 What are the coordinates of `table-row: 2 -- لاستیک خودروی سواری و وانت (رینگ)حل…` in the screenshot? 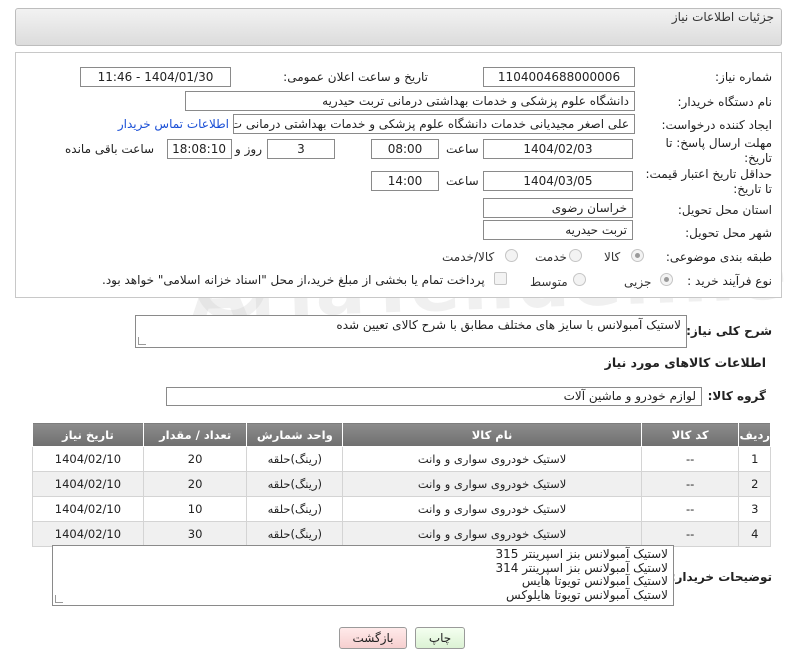 It's located at (401, 484).